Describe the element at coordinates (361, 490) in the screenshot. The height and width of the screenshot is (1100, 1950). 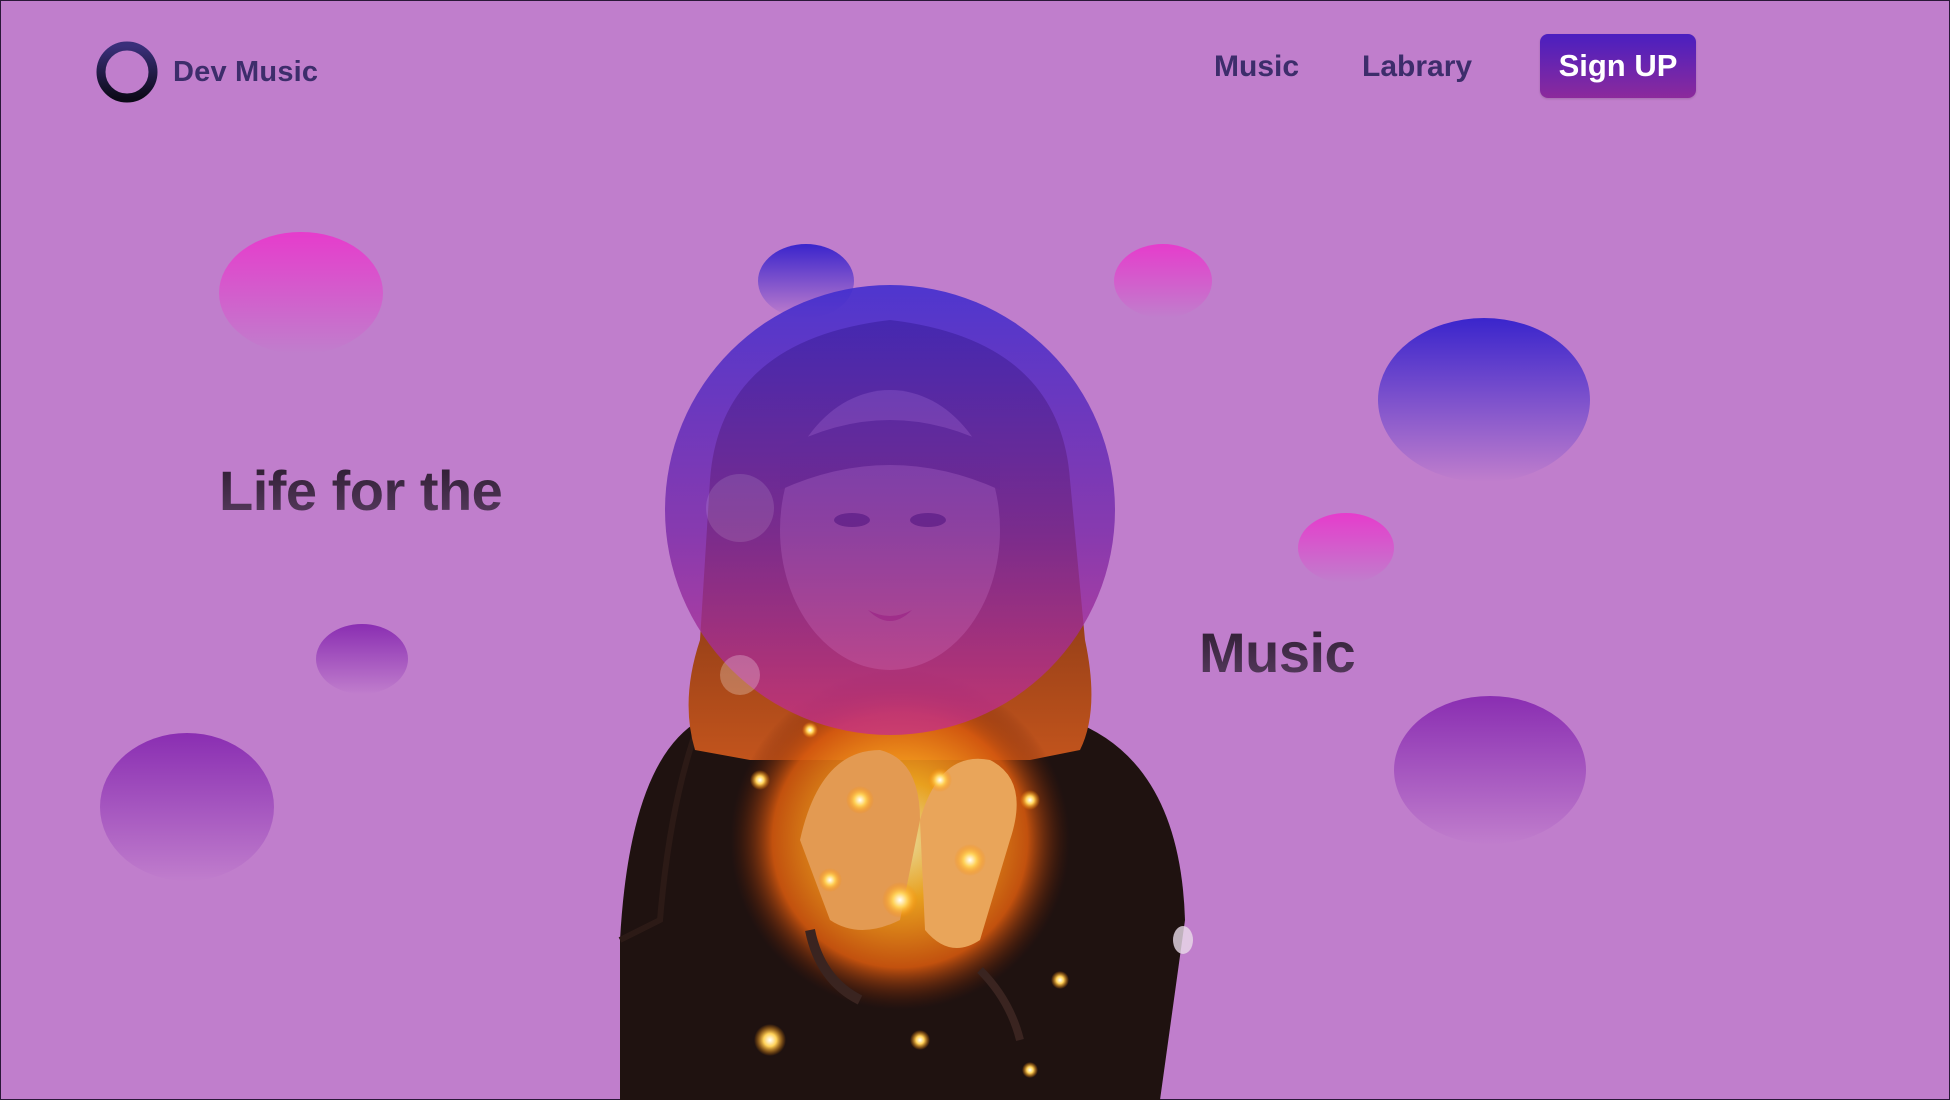
I see `hero-headline-line1: Life for the` at that location.